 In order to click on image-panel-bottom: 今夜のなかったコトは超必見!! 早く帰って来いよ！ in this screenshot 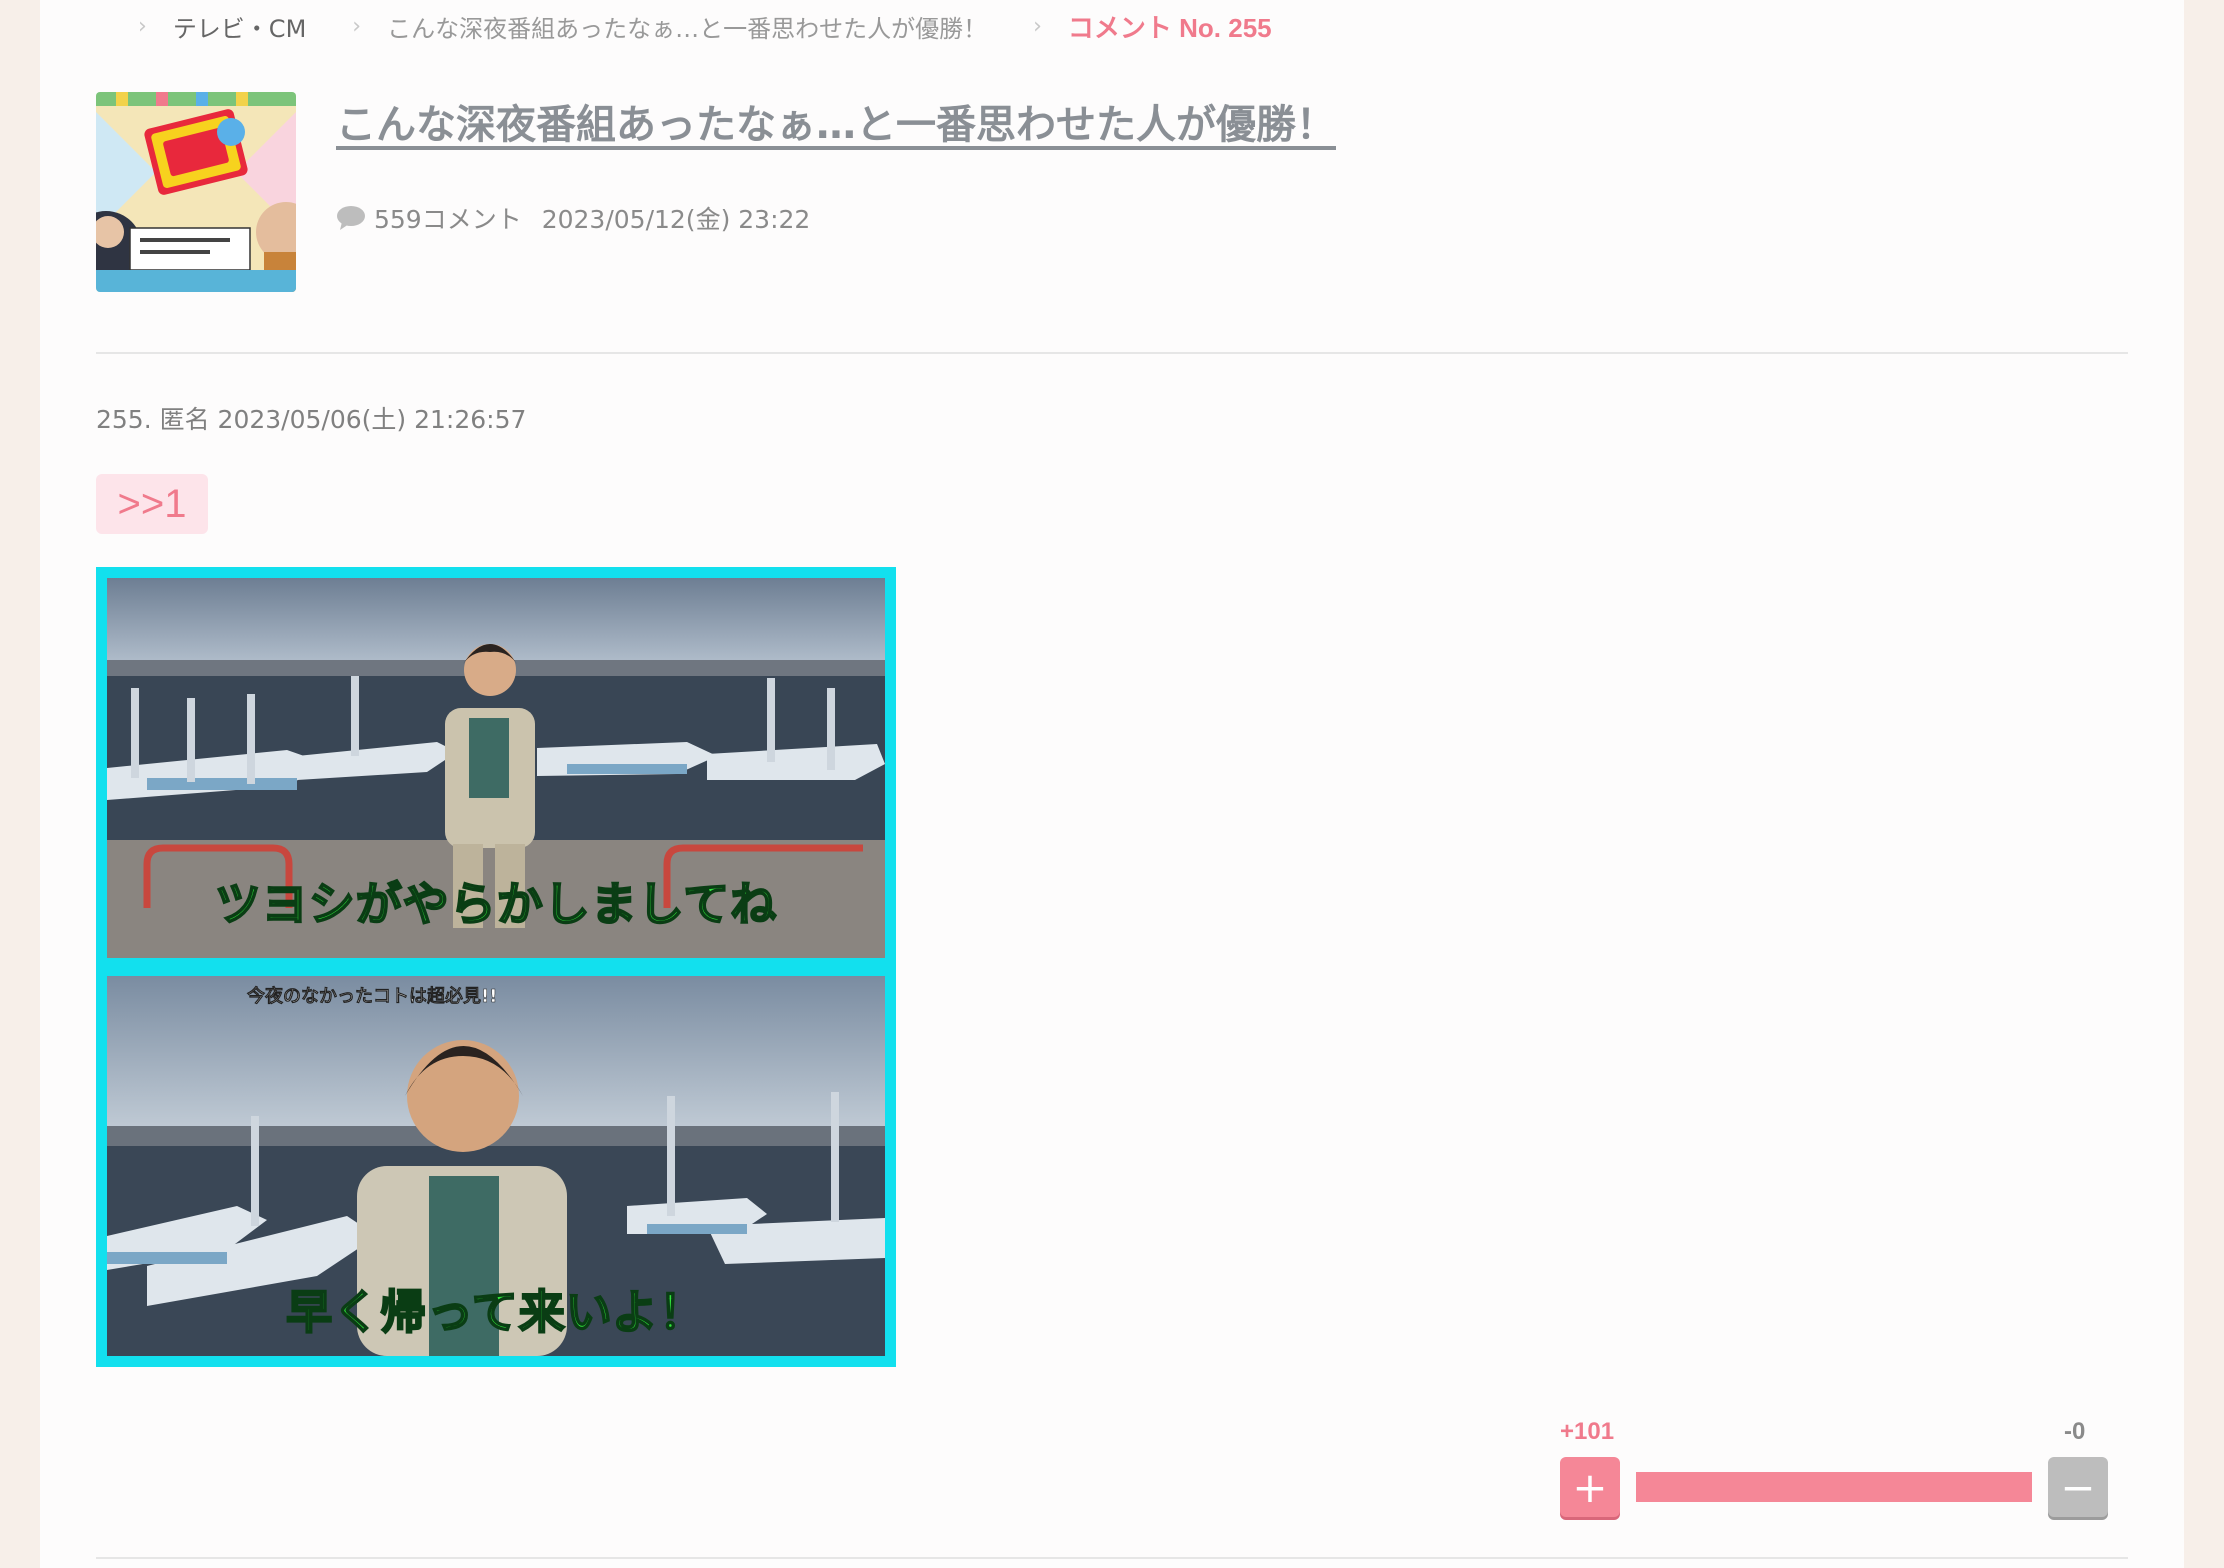, I will do `click(496, 1166)`.